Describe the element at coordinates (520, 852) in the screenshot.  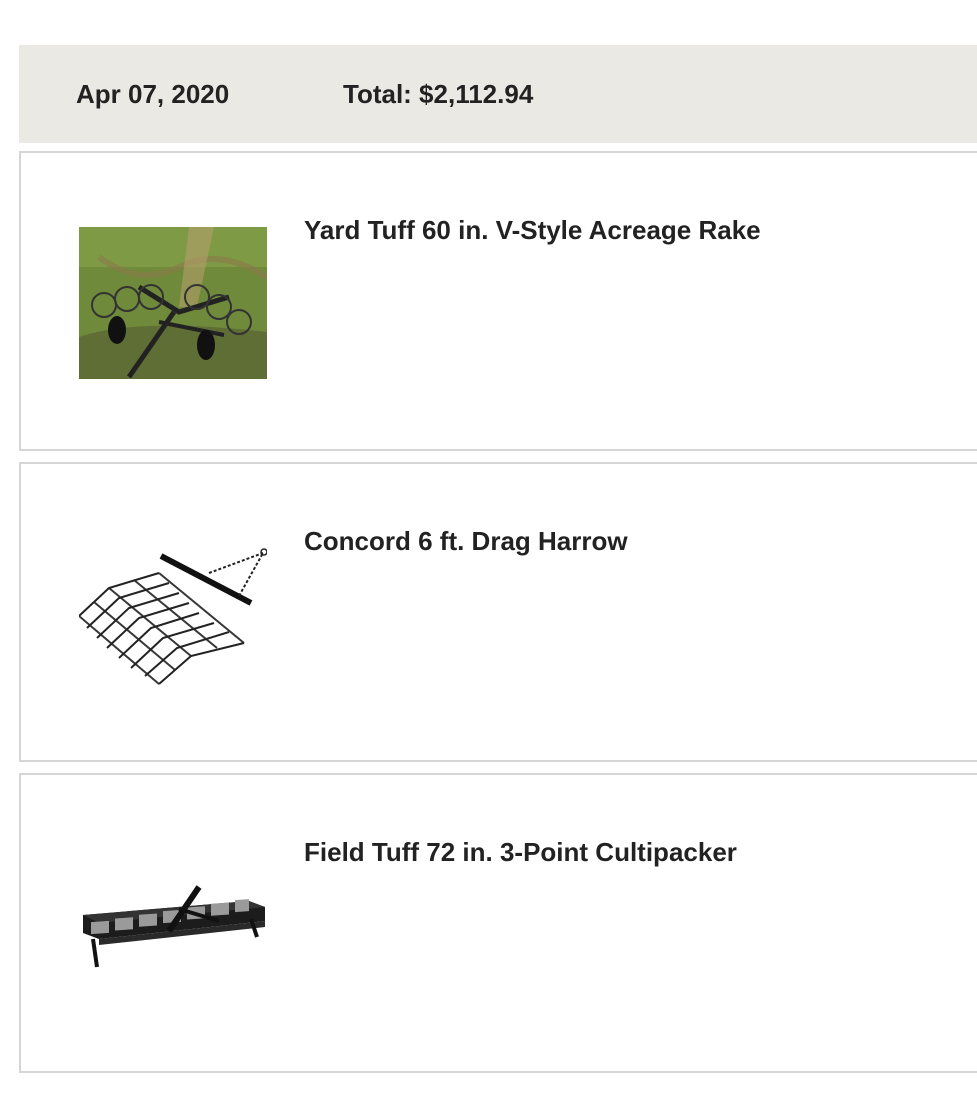
I see `item-title: Field Tuff 72 in. 3-Point Cultipacker` at that location.